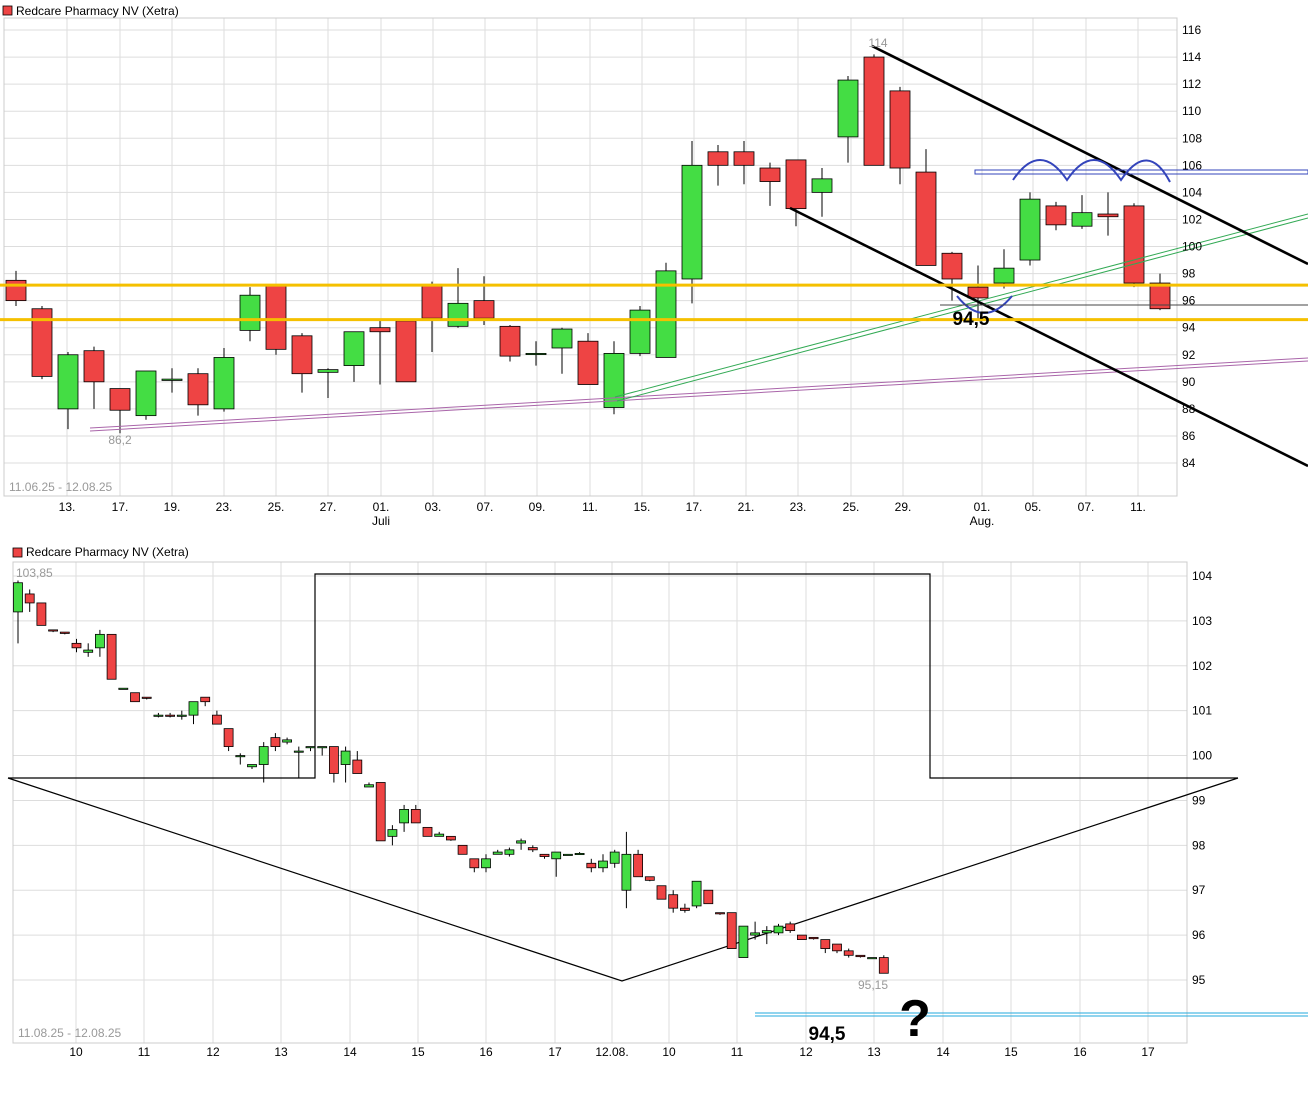 The image size is (1308, 1098). What do you see at coordinates (915, 1019) in the screenshot?
I see `question-mark: ?` at bounding box center [915, 1019].